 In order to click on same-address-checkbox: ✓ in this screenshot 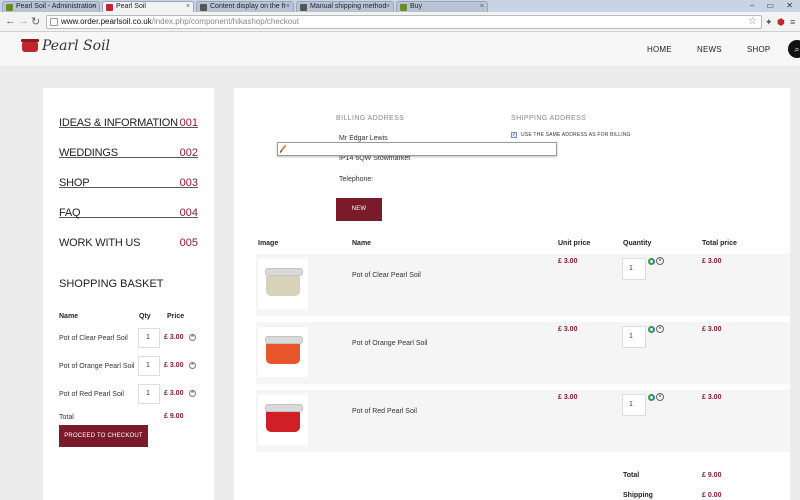, I will do `click(514, 135)`.